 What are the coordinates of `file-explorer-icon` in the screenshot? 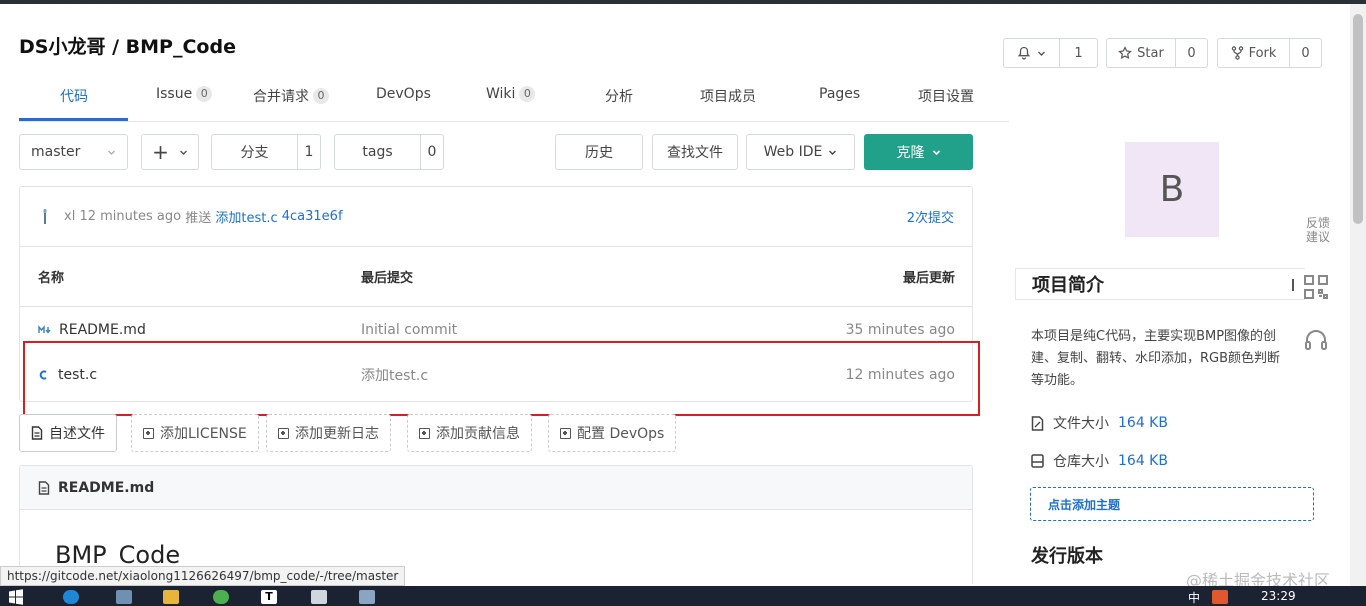 It's located at (171, 597).